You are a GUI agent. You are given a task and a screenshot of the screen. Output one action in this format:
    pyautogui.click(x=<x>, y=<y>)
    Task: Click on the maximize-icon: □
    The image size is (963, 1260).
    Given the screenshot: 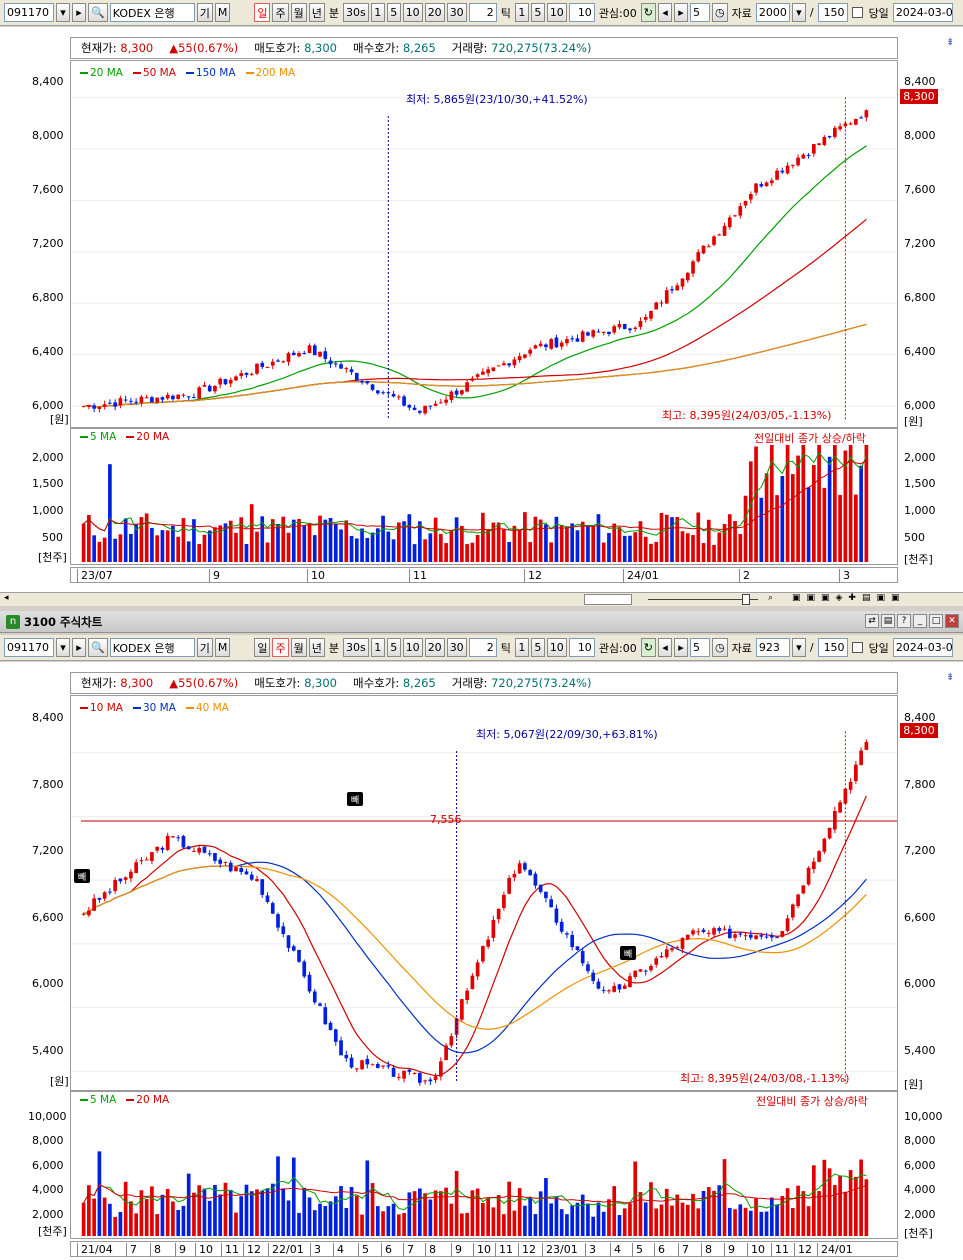 What is the action you would take?
    pyautogui.click(x=936, y=621)
    